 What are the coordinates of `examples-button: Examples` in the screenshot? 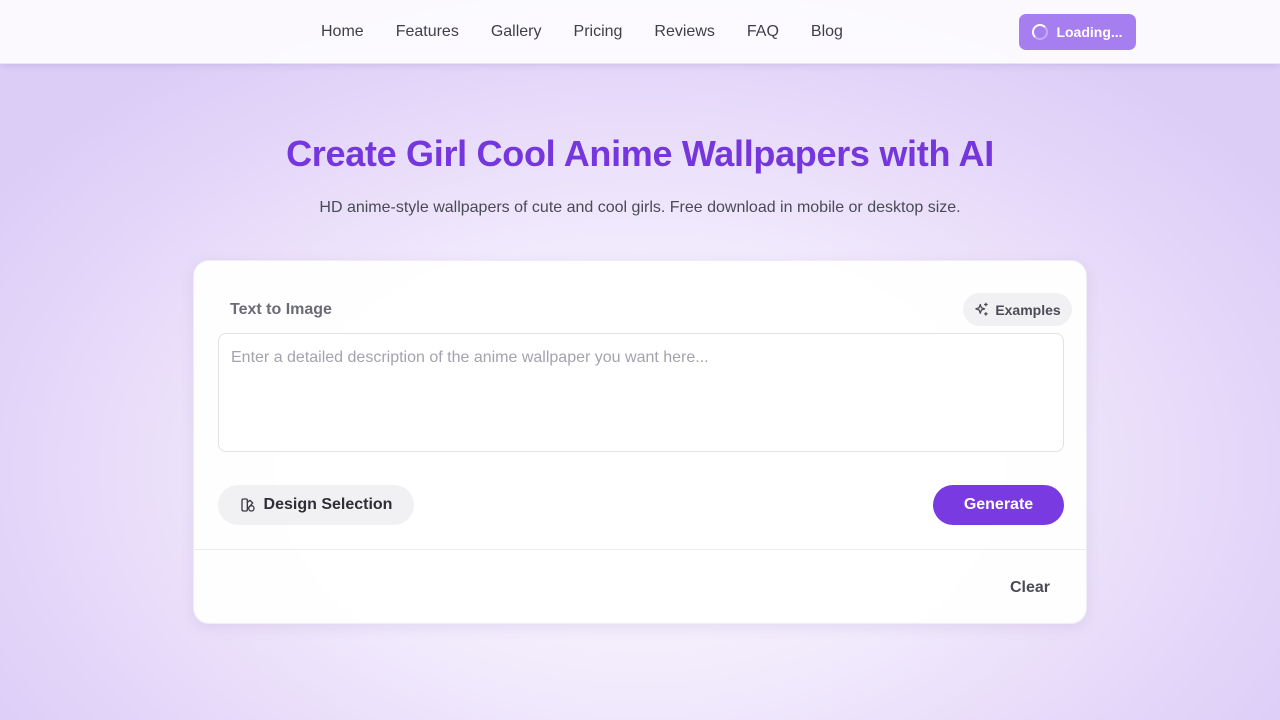 It's located at (1017, 309).